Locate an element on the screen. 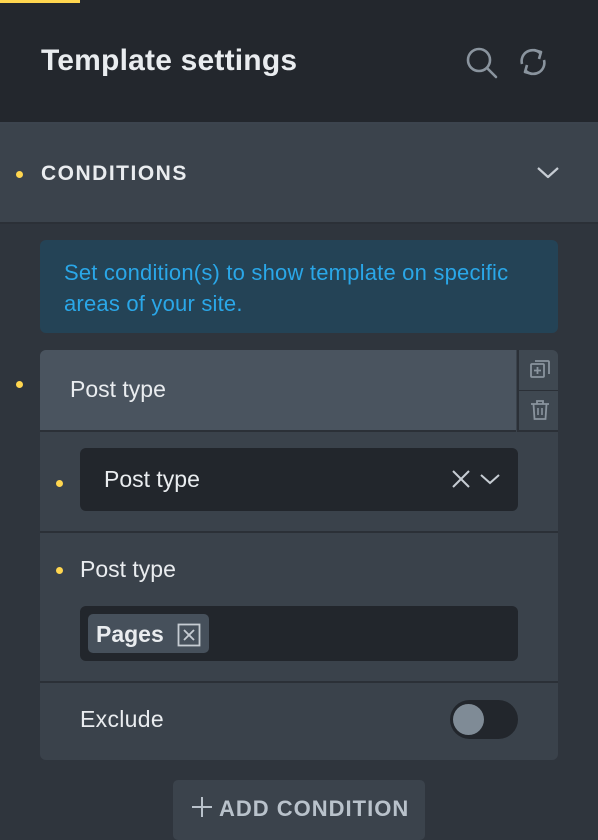  conditions-section-toggle: CONDITIONS is located at coordinates (299, 174).